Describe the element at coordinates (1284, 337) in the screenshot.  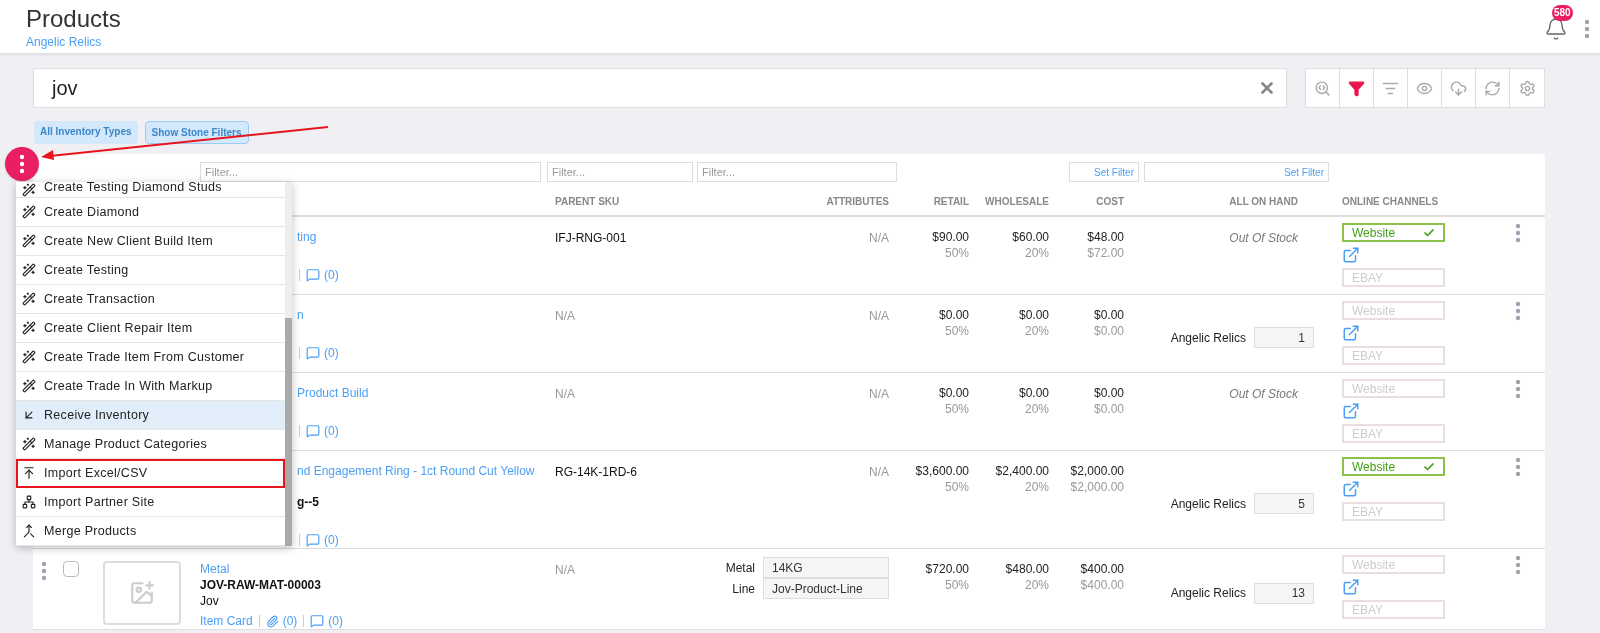
I see `quantity-field: 1` at that location.